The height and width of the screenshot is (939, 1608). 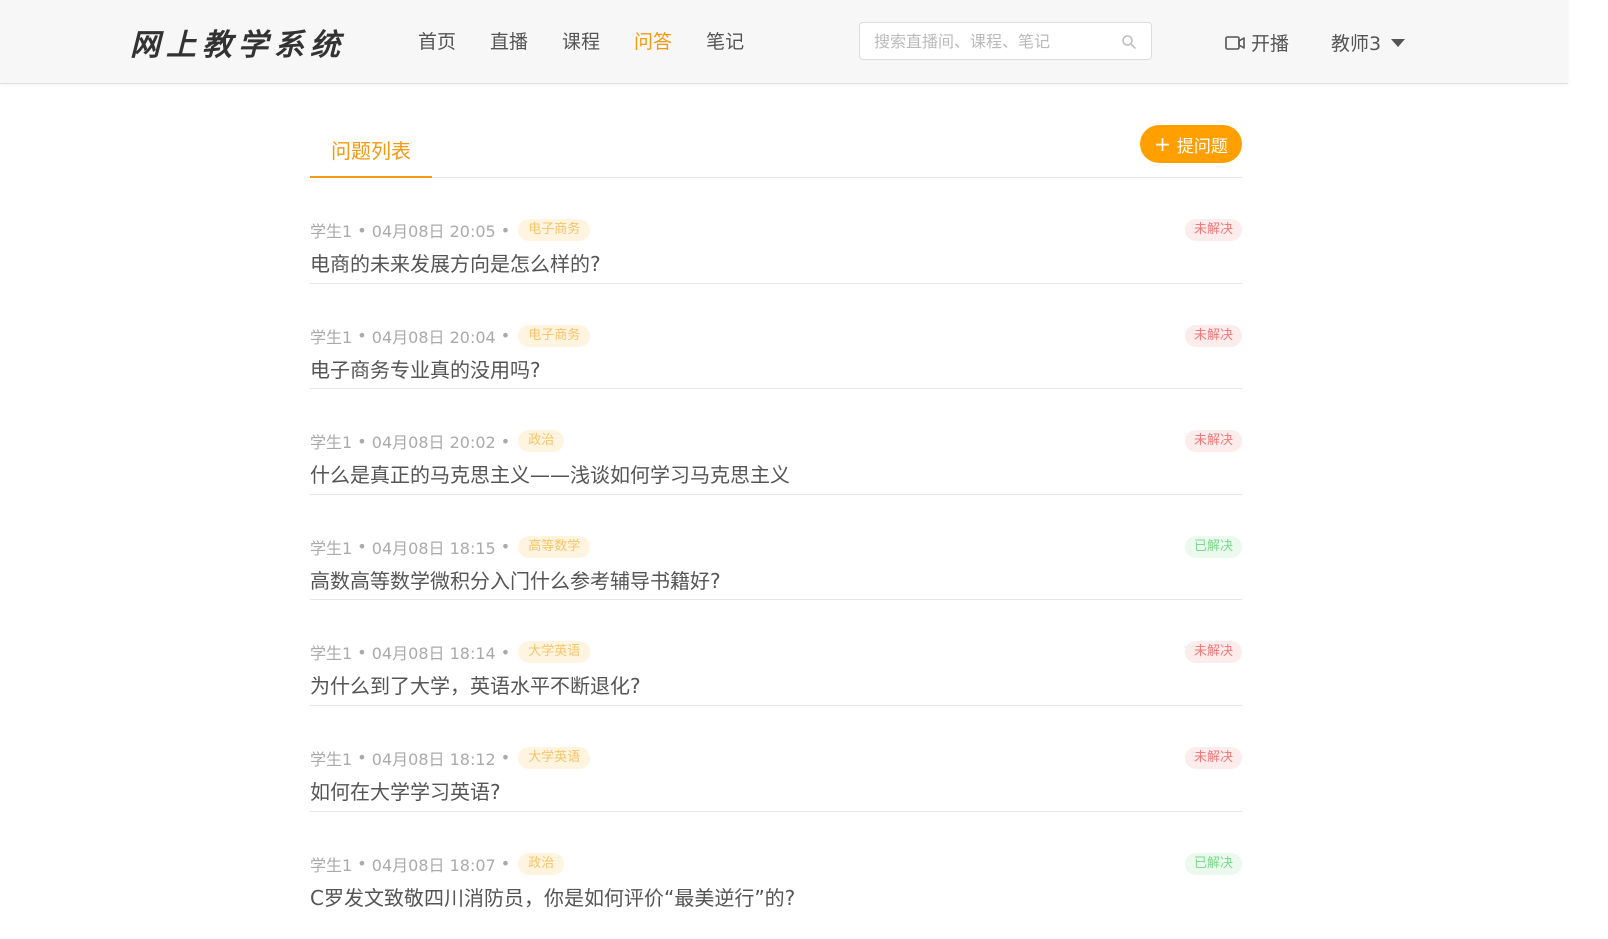 I want to click on question-tag: 高等数学, so click(x=554, y=546).